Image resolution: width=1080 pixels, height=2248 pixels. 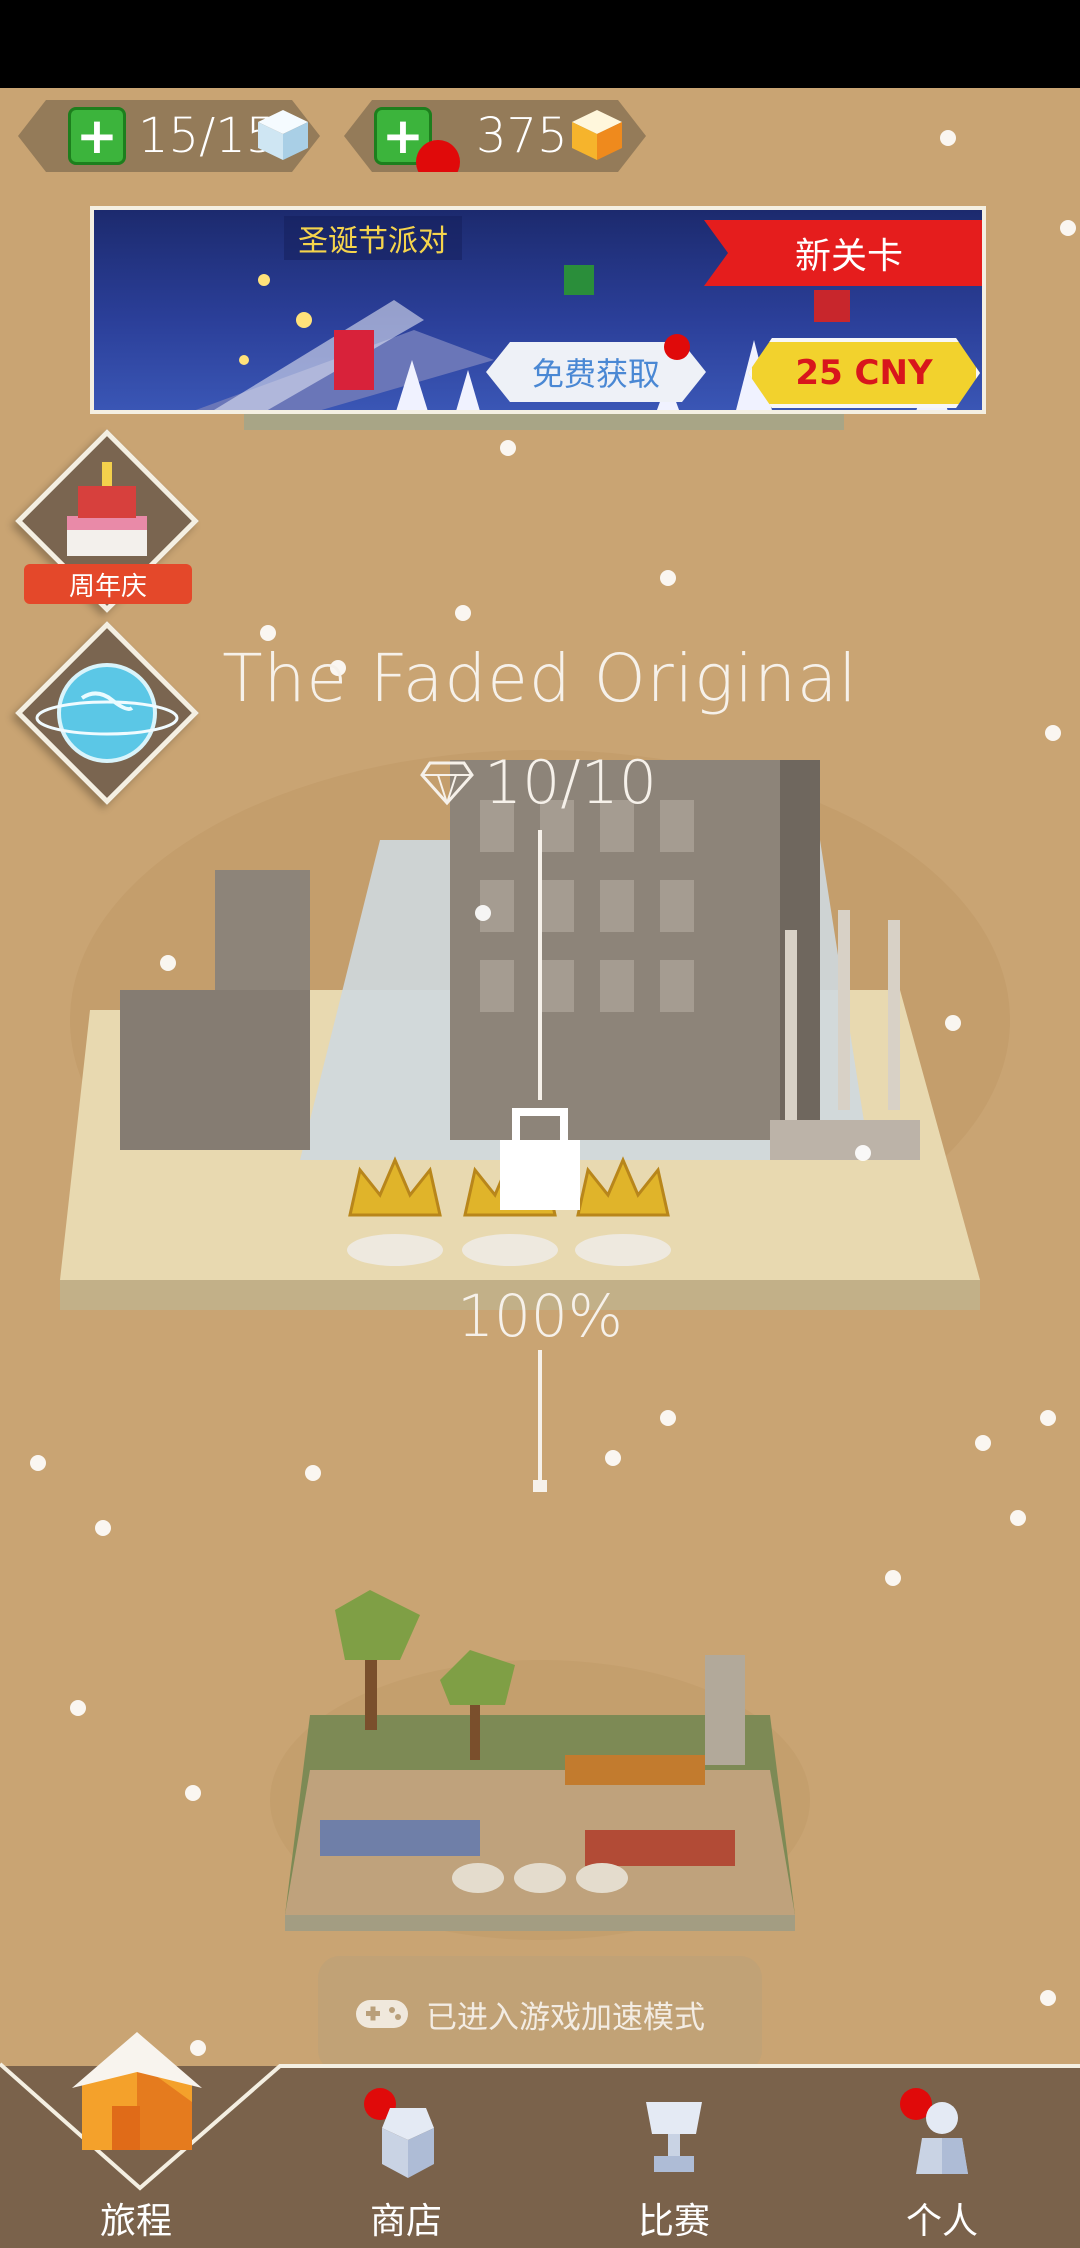 I want to click on nav-journey: 旅程, so click(x=136, y=2136).